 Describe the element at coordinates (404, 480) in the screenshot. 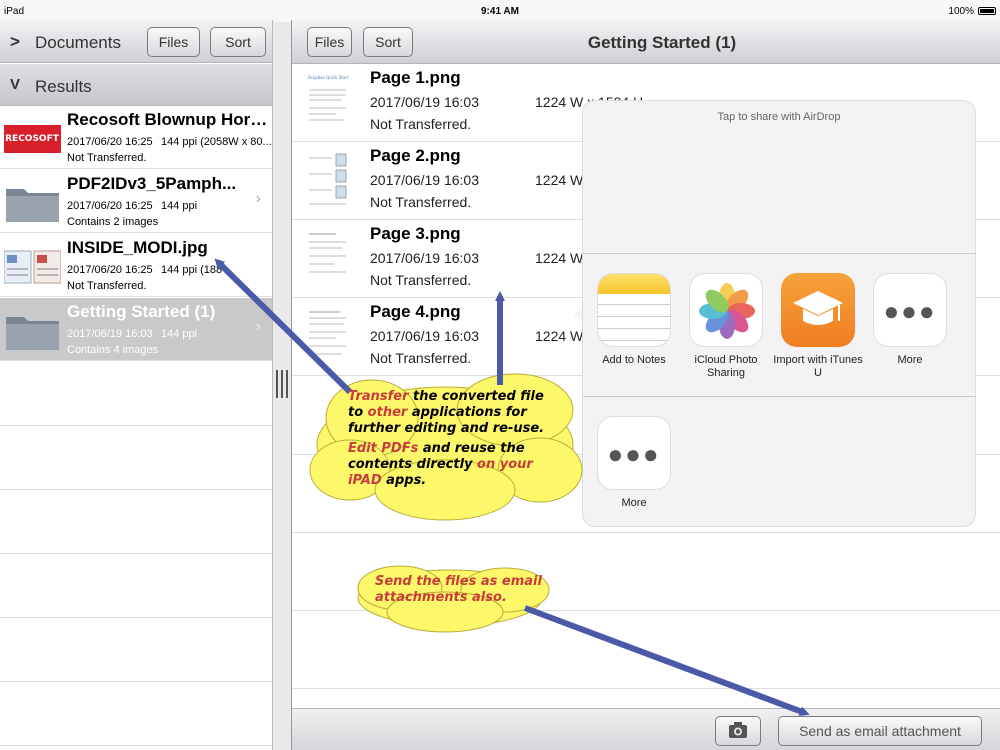

I see `callout-text: apps.` at that location.